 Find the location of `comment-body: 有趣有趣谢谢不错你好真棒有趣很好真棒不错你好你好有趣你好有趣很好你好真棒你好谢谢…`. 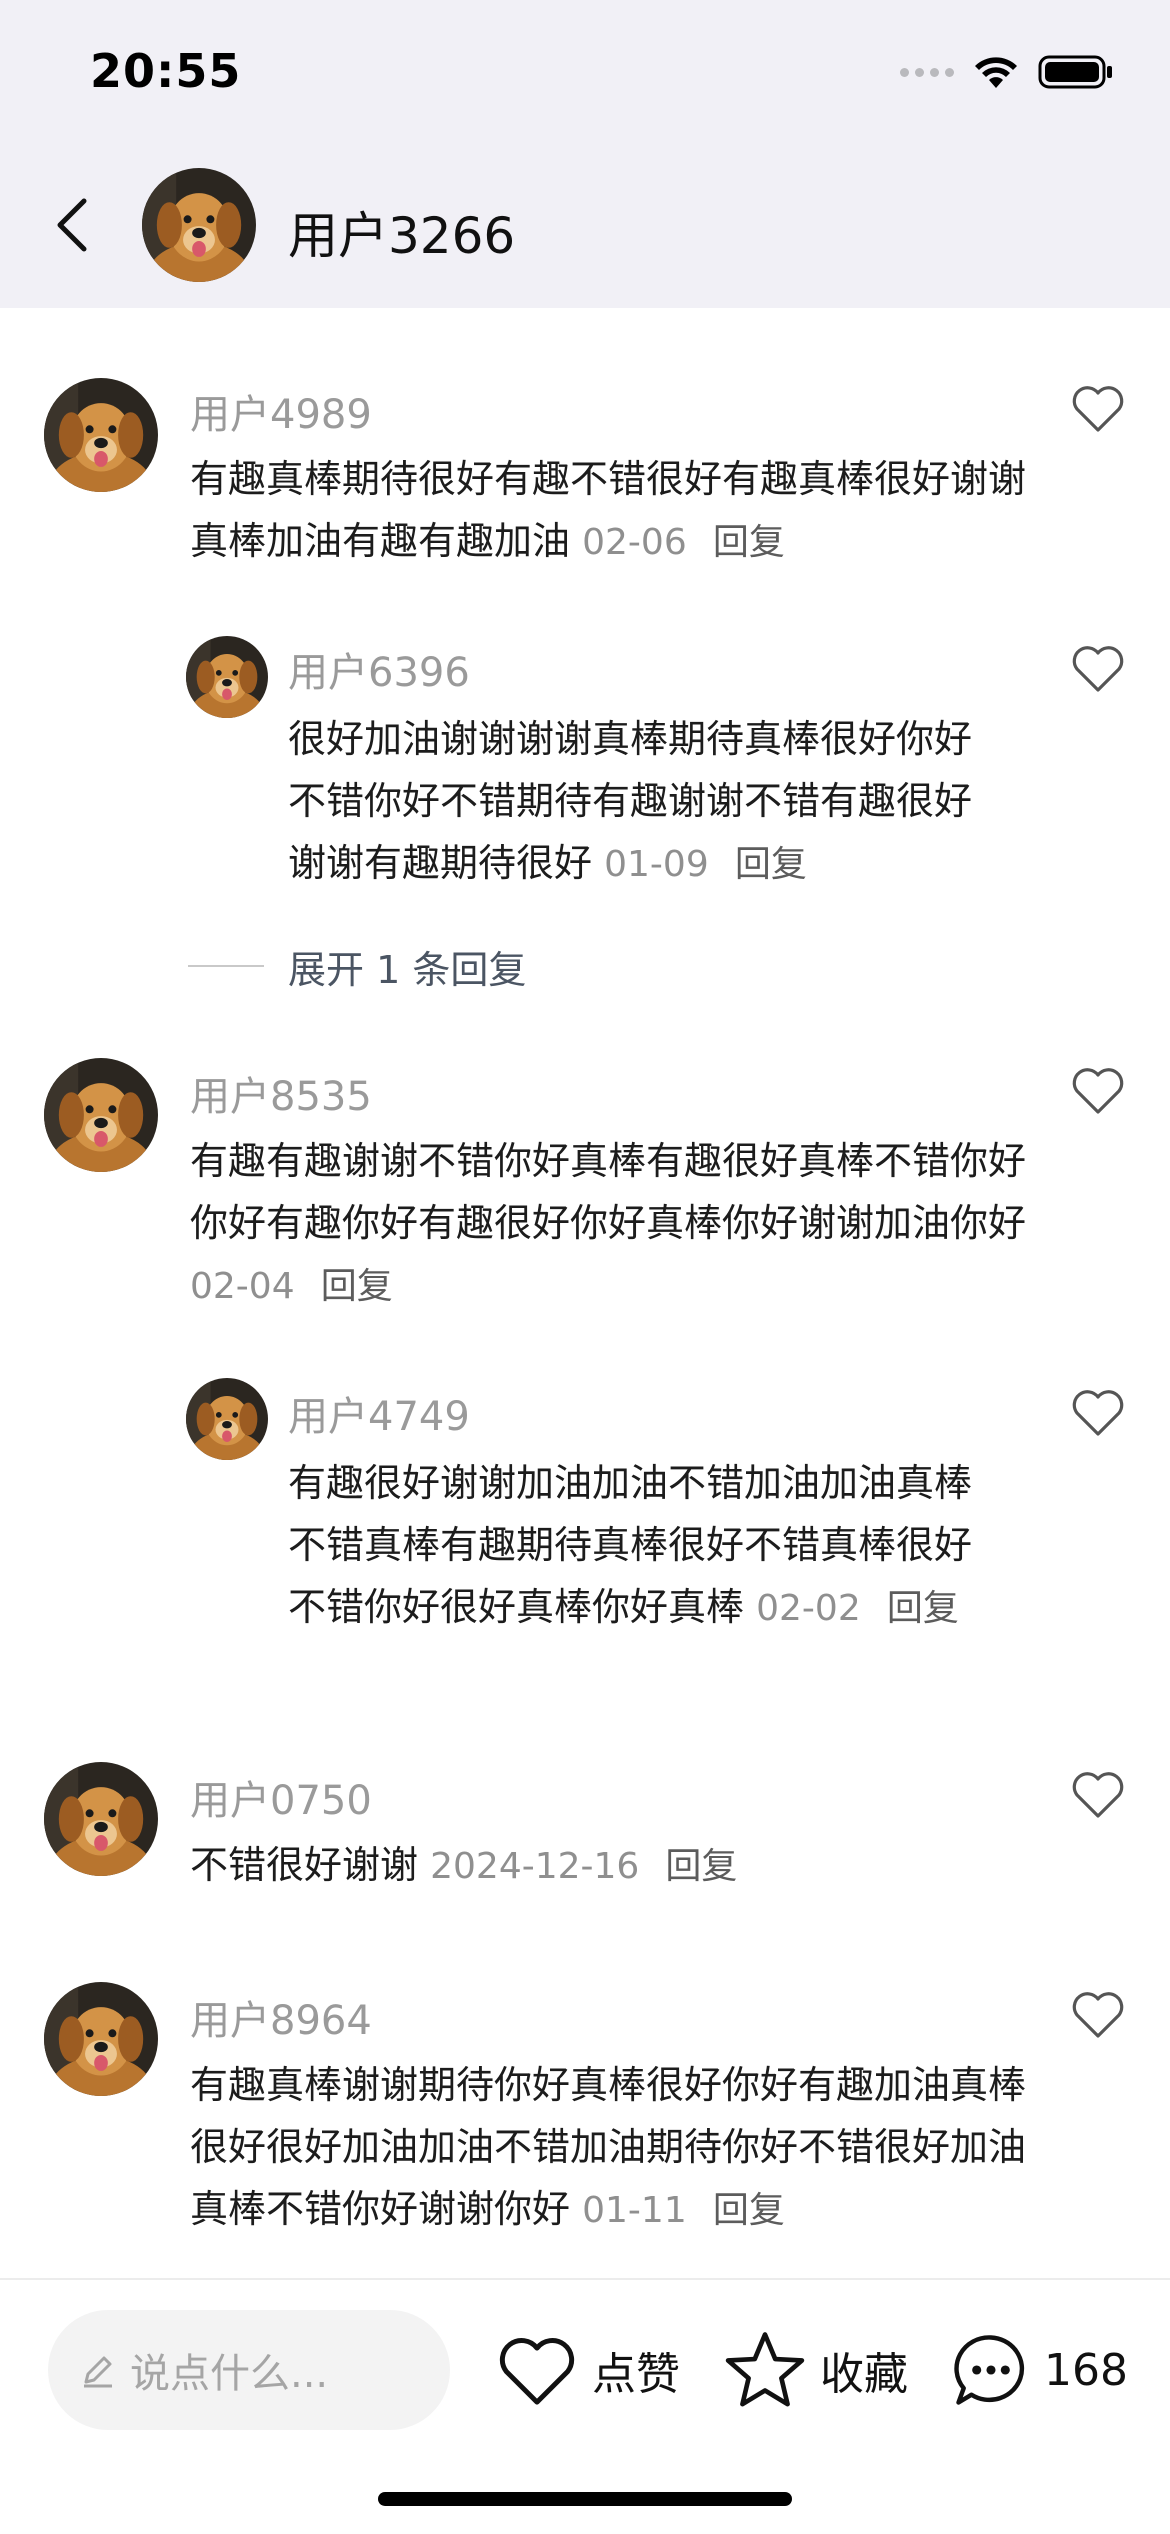

comment-body: 有趣有趣谢谢不错你好真棒有趣很好真棒不错你好你好有趣你好有趣很好你好真棒你好谢谢… is located at coordinates (608, 1192).